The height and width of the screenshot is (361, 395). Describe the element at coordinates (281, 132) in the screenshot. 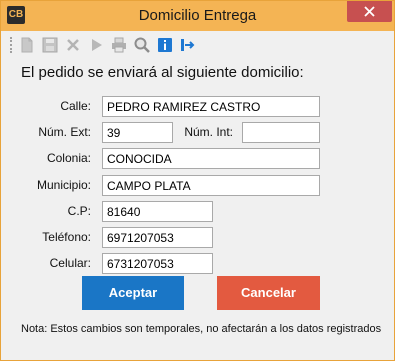

I see `num-int-field` at that location.